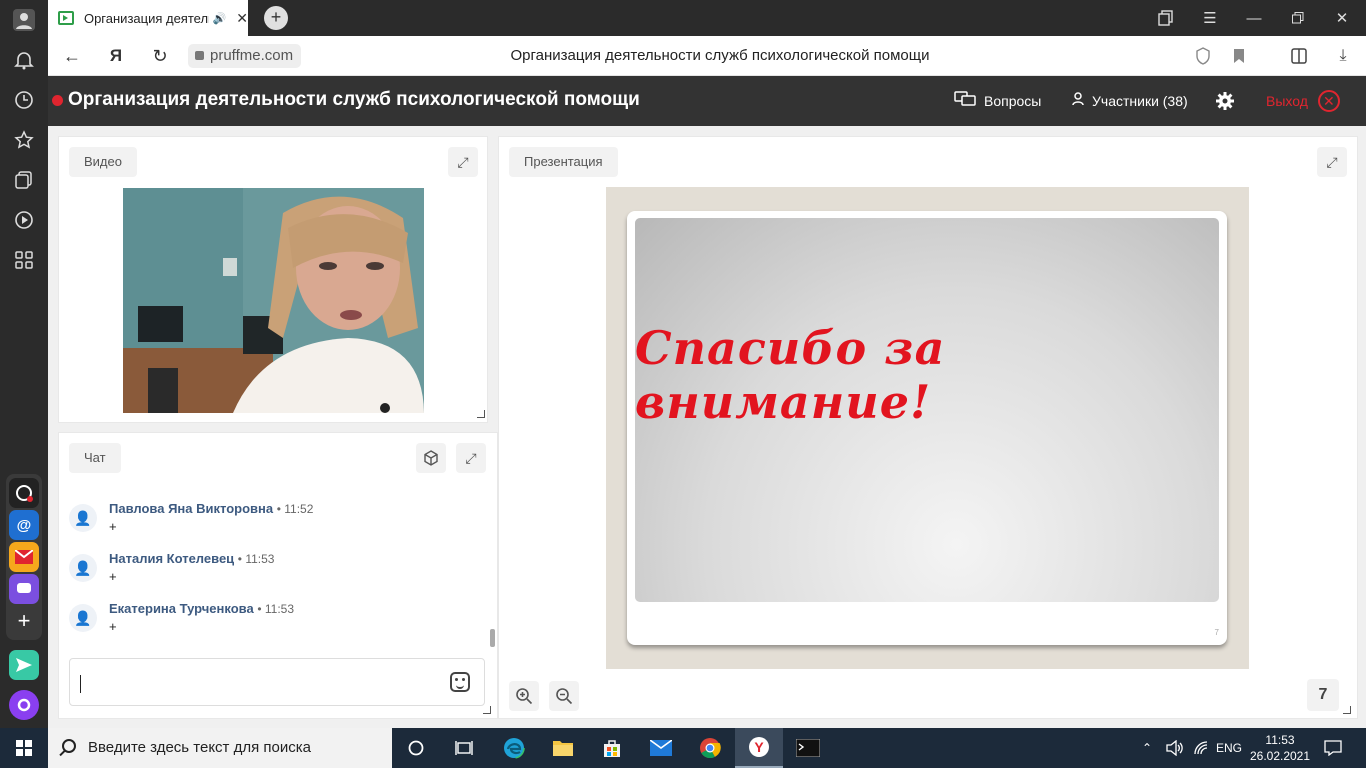 The height and width of the screenshot is (768, 1366). Describe the element at coordinates (661, 748) in the screenshot. I see `mail-icon` at that location.